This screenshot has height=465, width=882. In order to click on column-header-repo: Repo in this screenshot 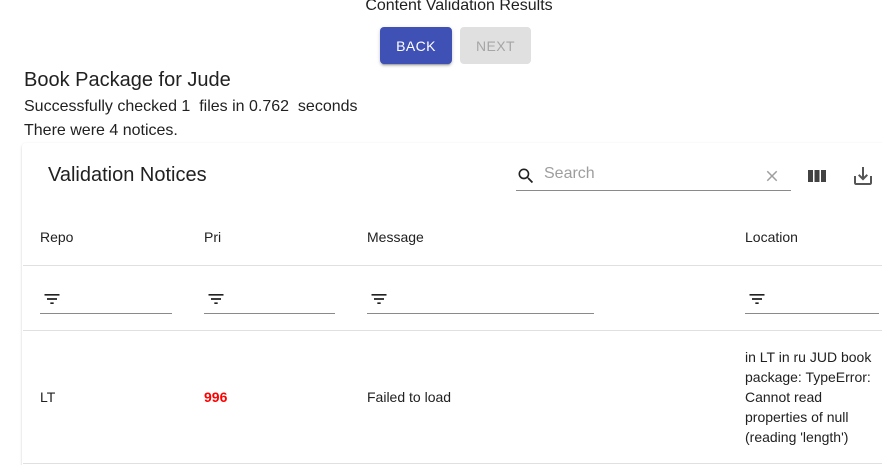, I will do `click(56, 237)`.